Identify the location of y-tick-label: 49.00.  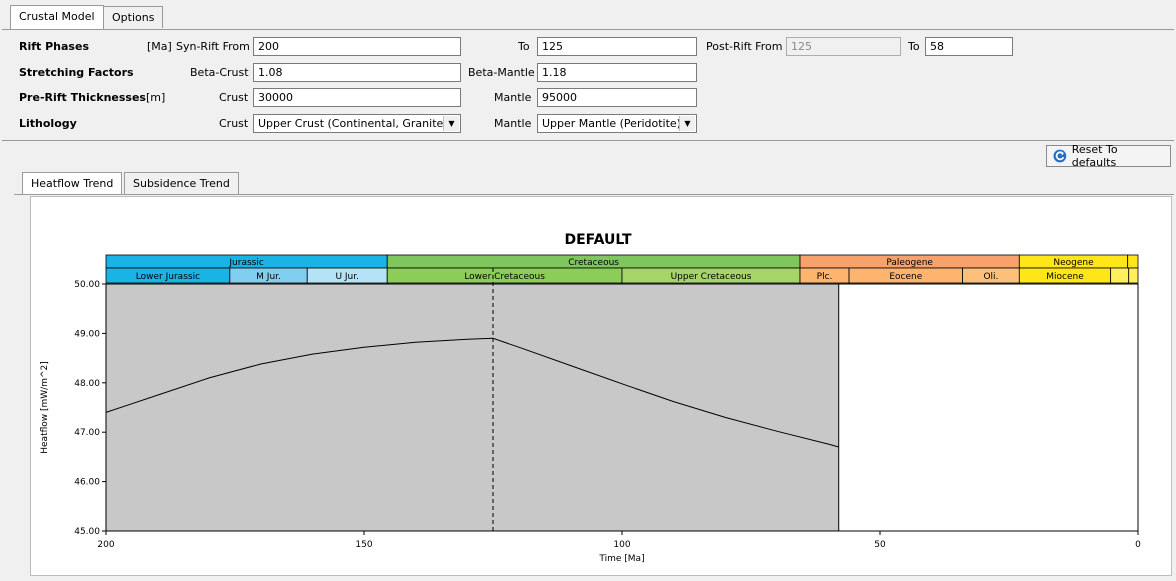
(87, 334).